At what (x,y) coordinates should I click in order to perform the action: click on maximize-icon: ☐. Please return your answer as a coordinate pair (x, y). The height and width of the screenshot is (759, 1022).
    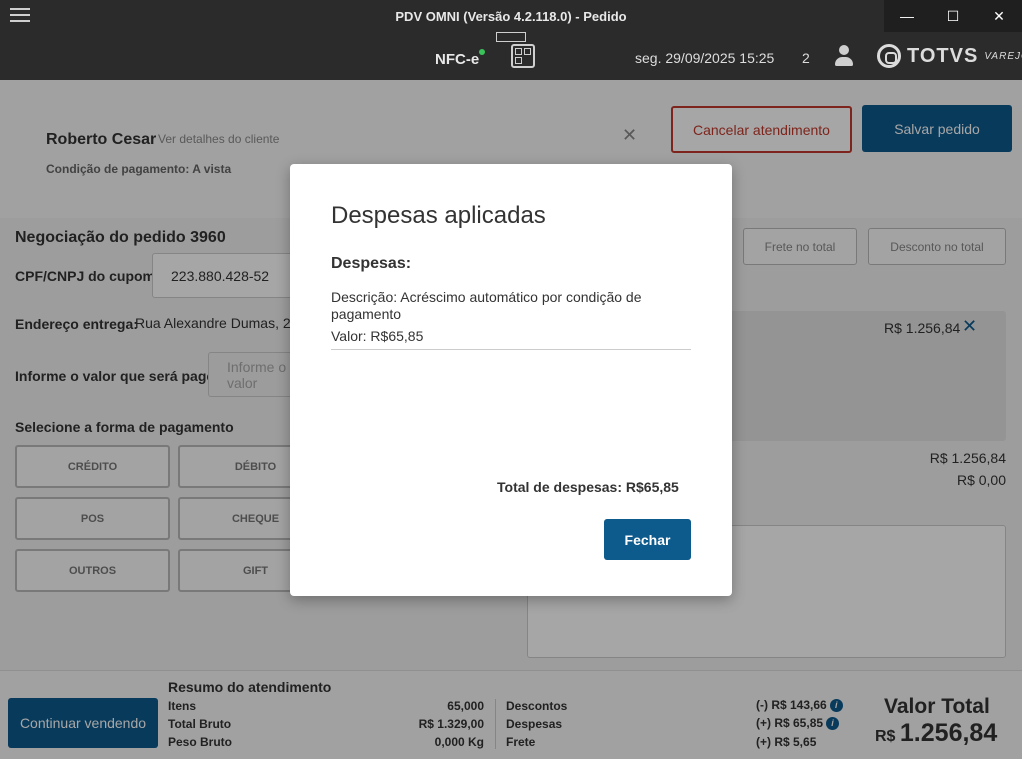
    Looking at the image, I should click on (953, 16).